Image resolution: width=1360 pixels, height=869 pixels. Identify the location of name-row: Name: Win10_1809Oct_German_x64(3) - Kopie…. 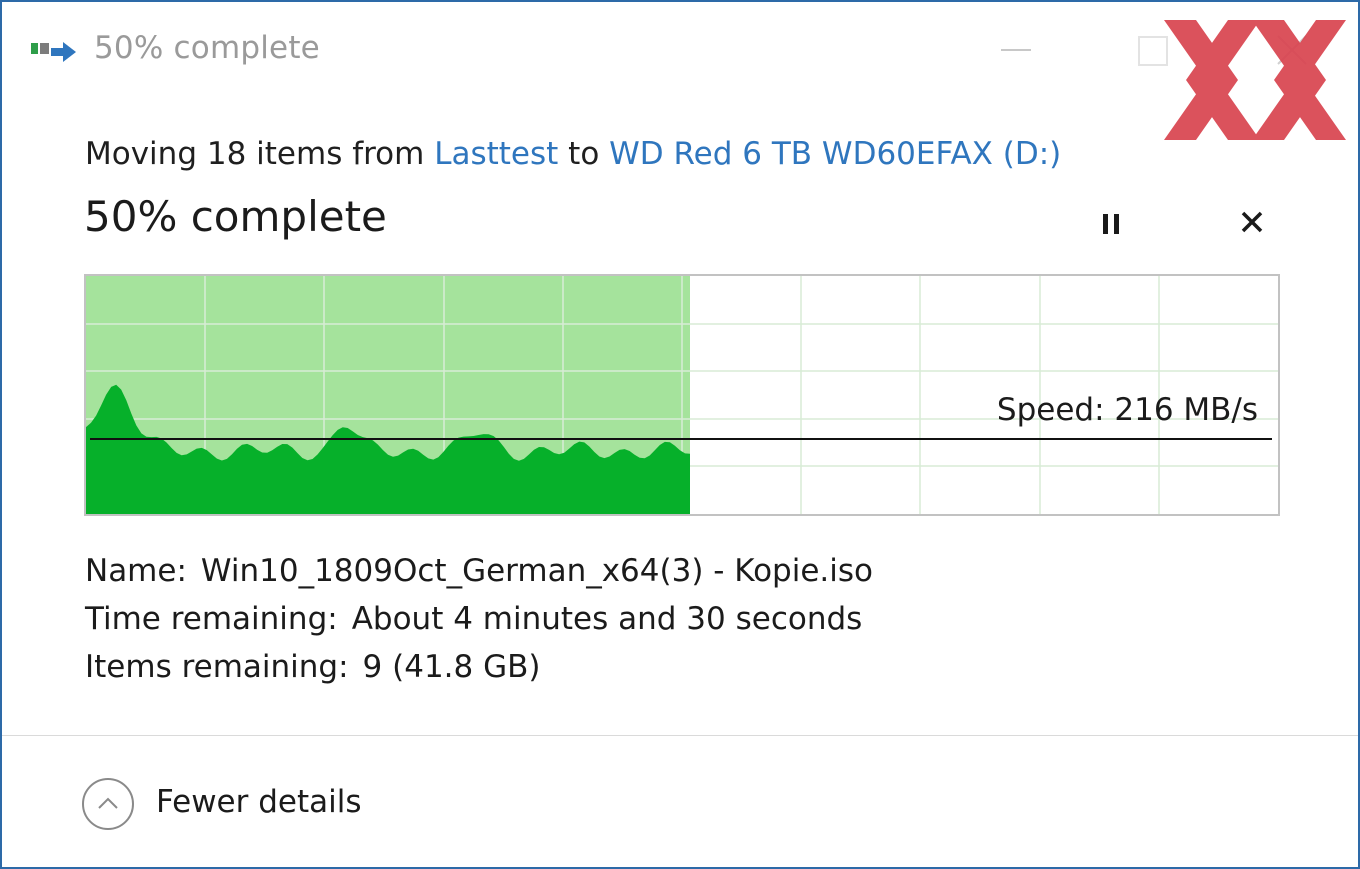
(479, 571).